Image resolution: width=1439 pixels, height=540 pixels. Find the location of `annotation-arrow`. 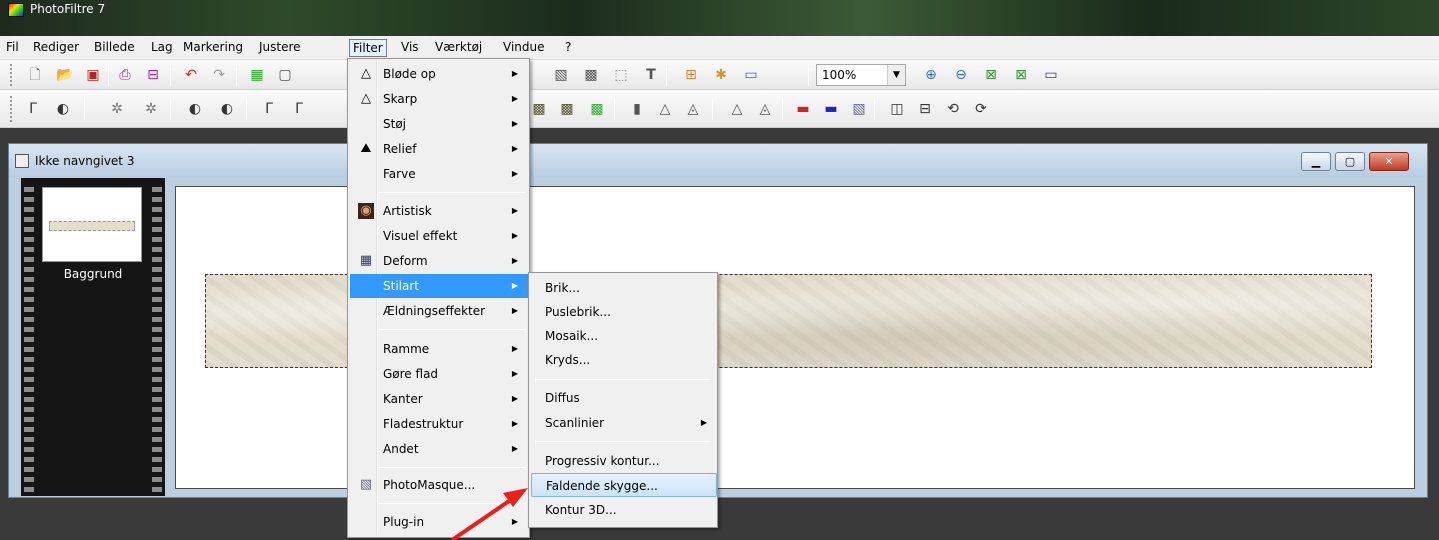

annotation-arrow is located at coordinates (489, 514).